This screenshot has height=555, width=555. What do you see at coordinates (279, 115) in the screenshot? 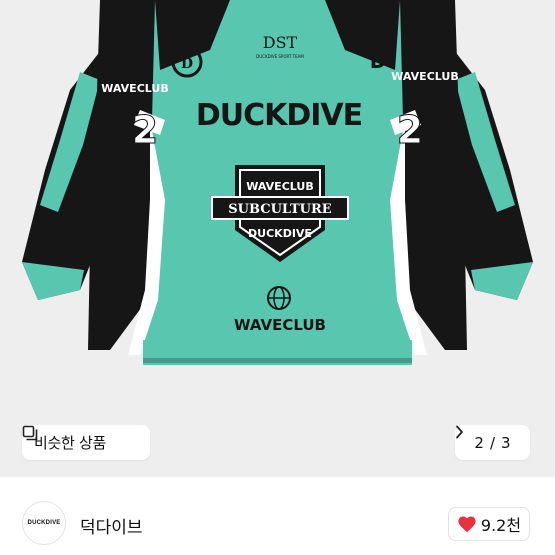
I see `chest-title-text: DUCKDIVE` at bounding box center [279, 115].